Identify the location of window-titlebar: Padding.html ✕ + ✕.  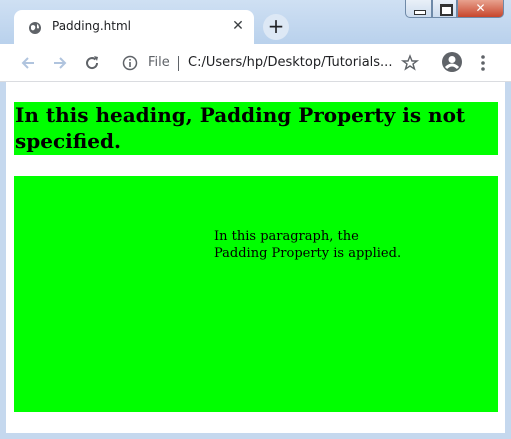
(255, 22).